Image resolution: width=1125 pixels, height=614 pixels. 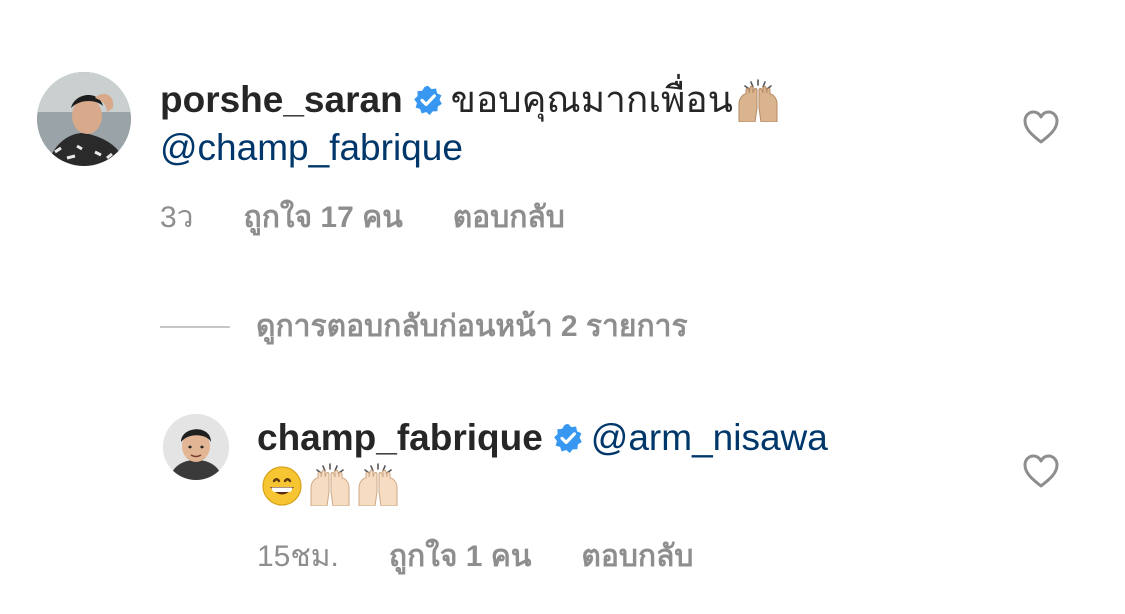 I want to click on avatar-champ-fabrique, so click(x=196, y=447).